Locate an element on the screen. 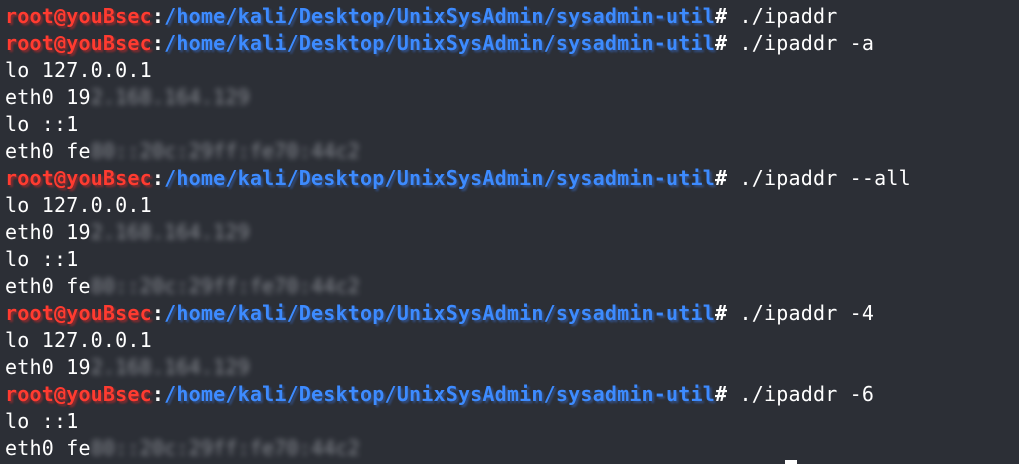 The height and width of the screenshot is (464, 1019). command-text: ./ipaddr -a is located at coordinates (801, 43).